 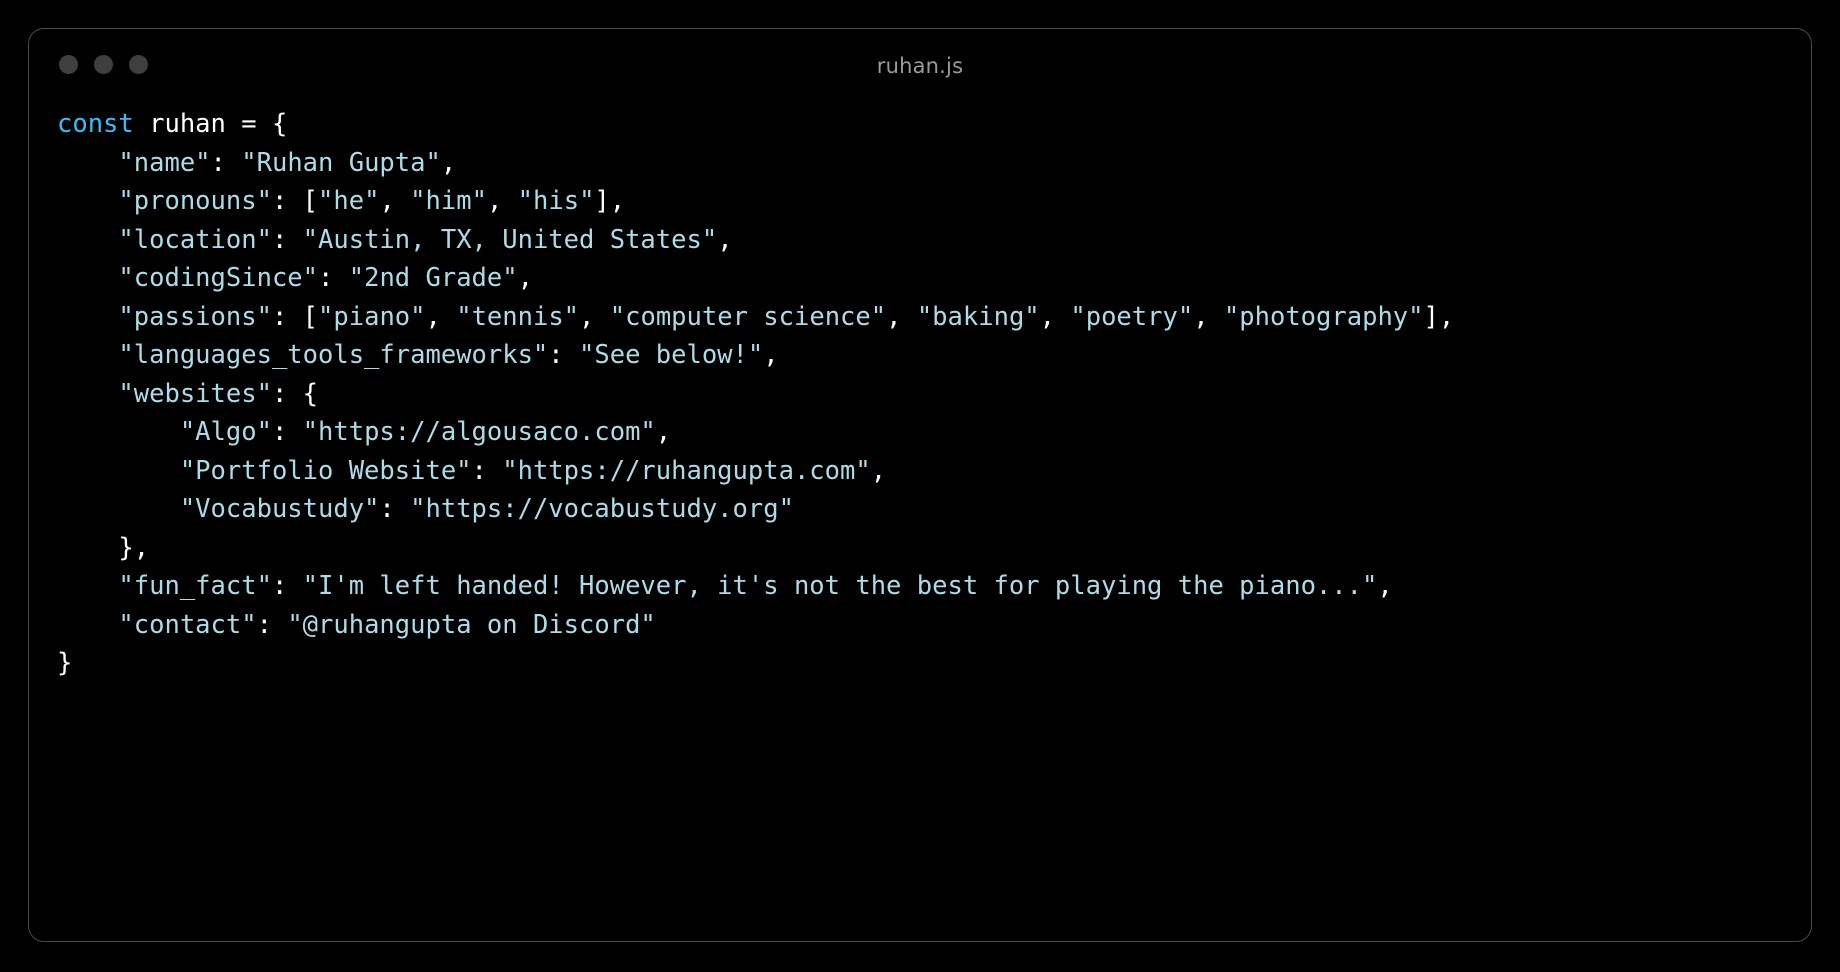 What do you see at coordinates (934, 278) in the screenshot?
I see `code-line-coding-since: "codingSince": "2nd Grade",` at bounding box center [934, 278].